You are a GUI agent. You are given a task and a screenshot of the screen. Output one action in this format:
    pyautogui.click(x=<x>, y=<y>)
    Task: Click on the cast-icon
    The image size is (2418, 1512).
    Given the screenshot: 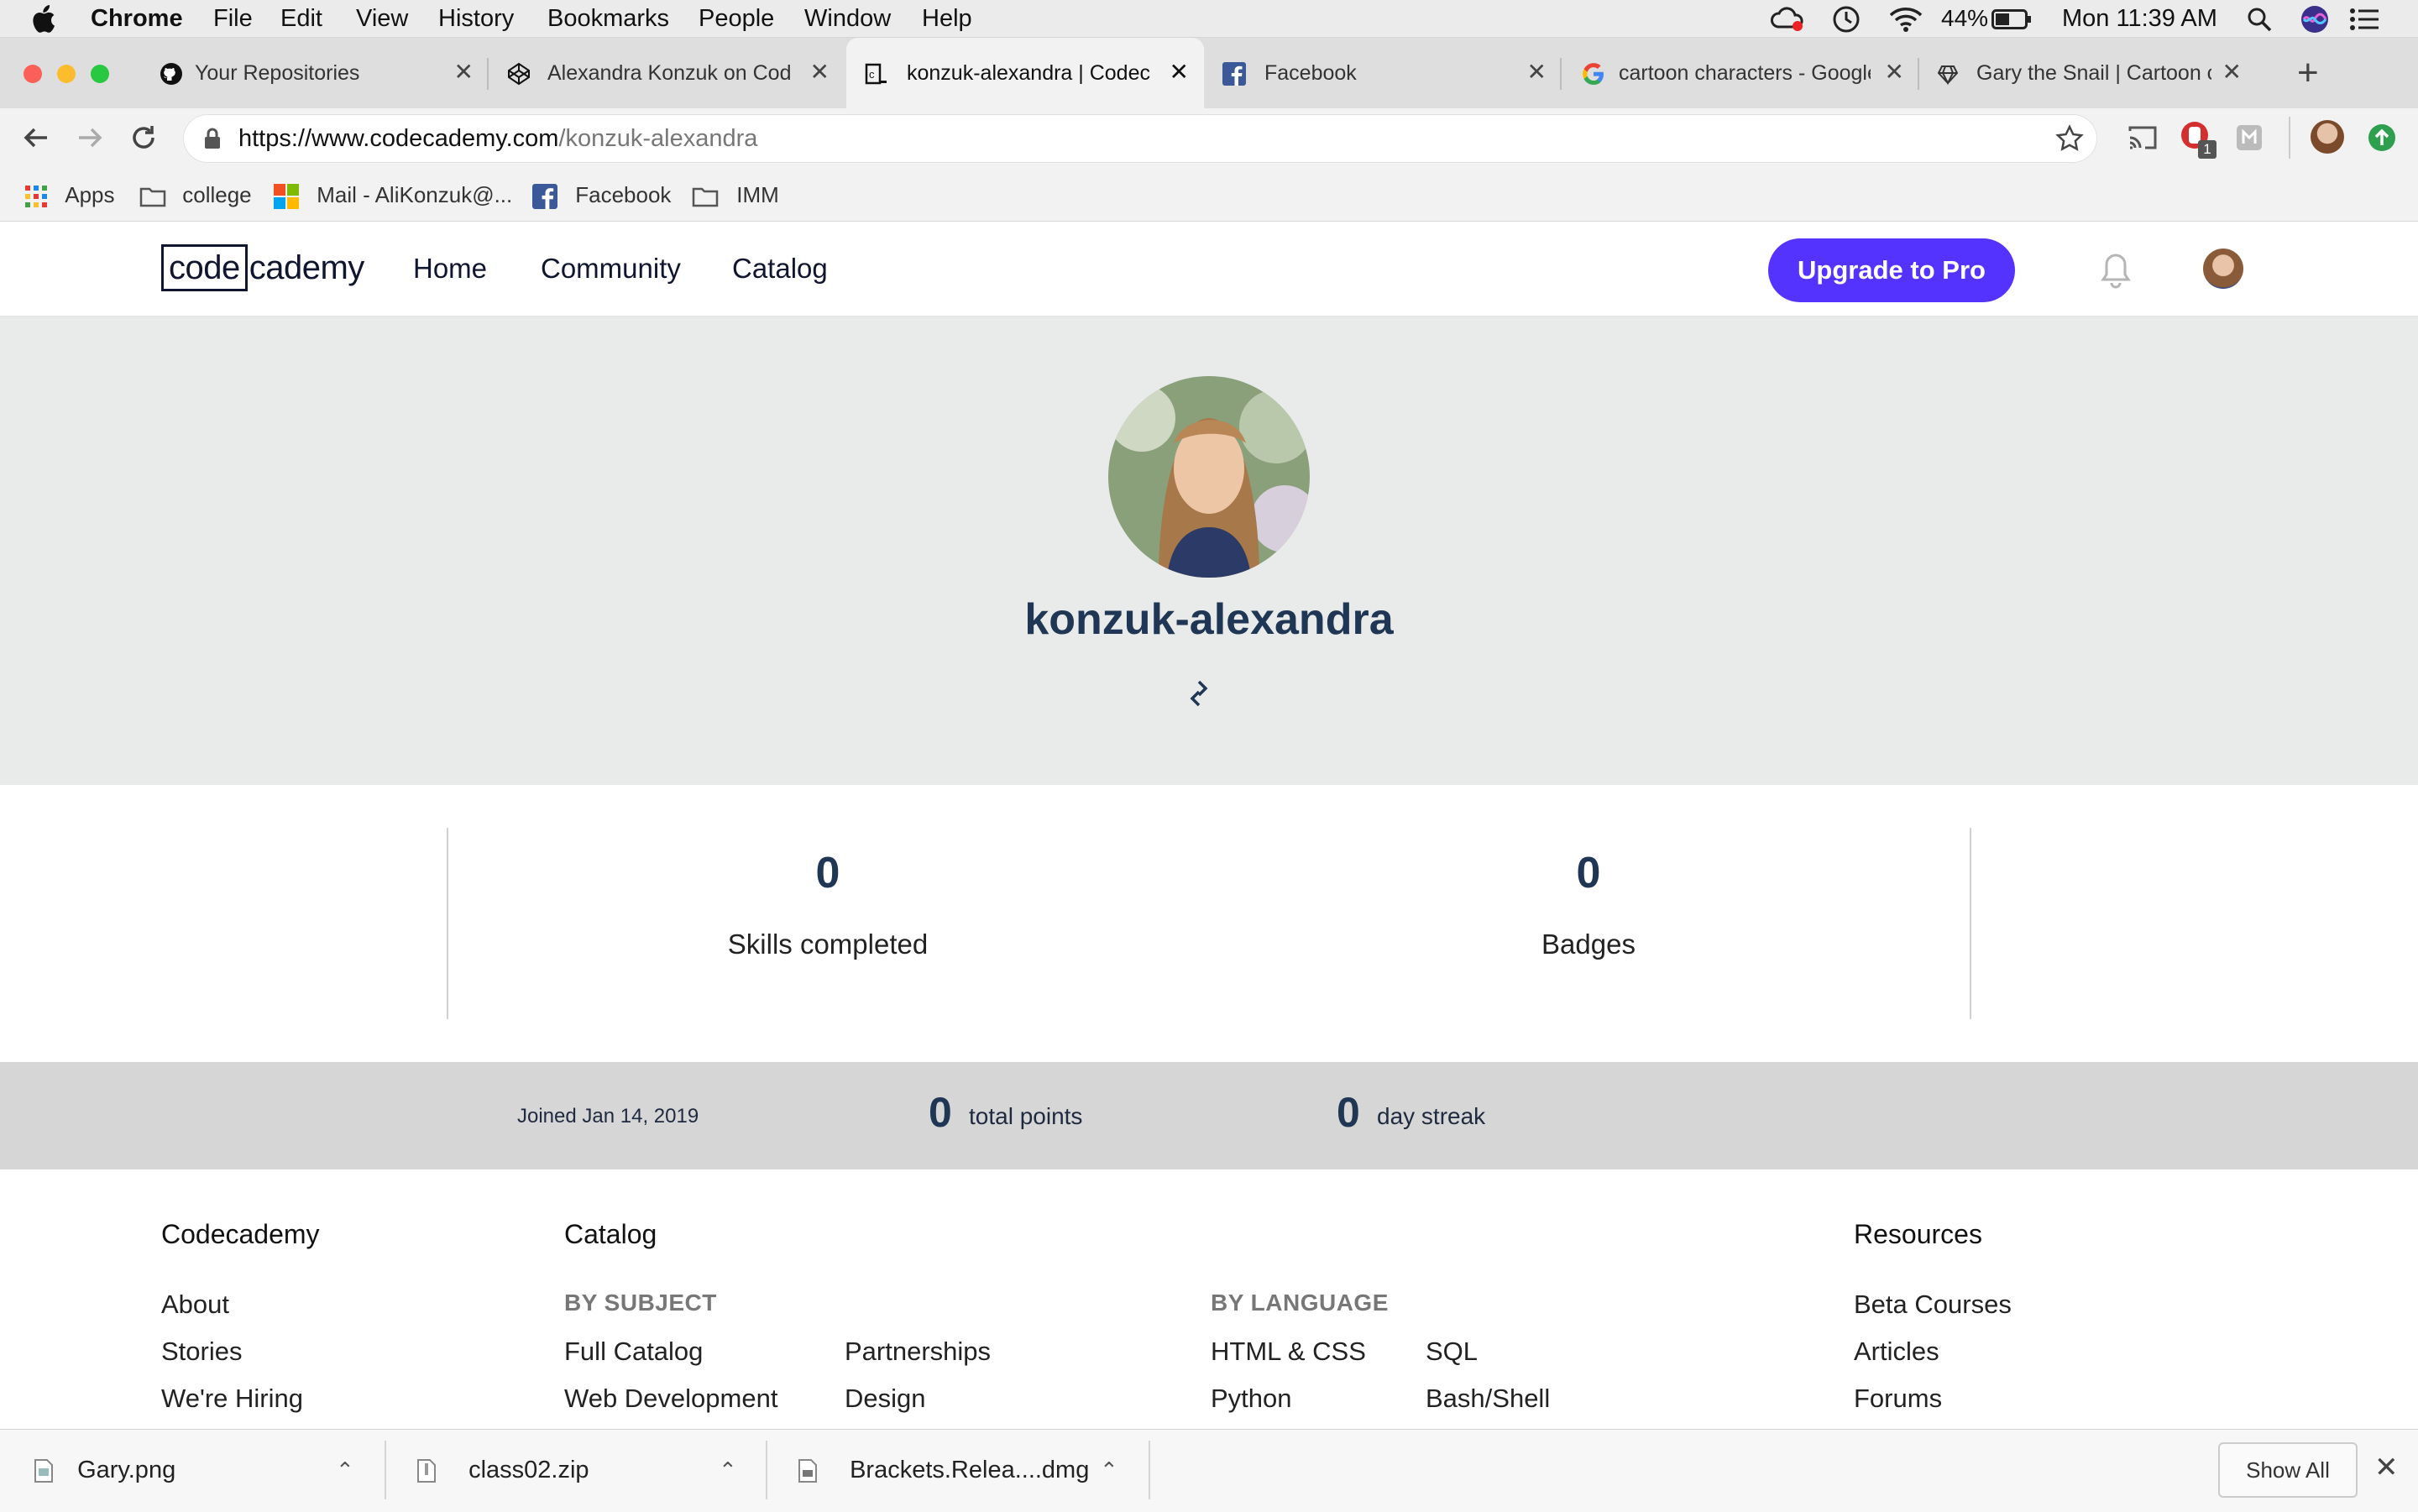 What is the action you would take?
    pyautogui.click(x=2143, y=139)
    